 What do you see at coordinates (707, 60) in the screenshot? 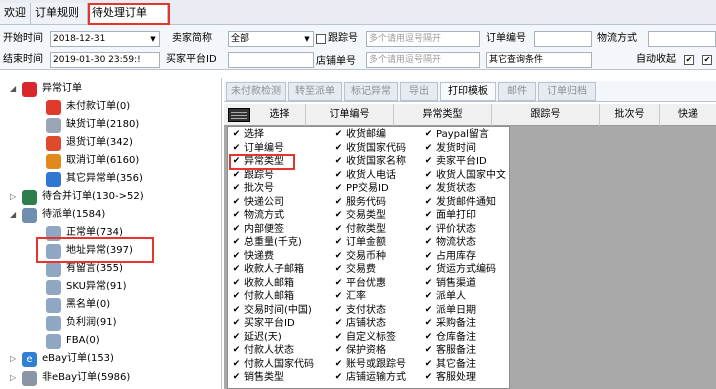
I see `extra-checkbox: ✔` at bounding box center [707, 60].